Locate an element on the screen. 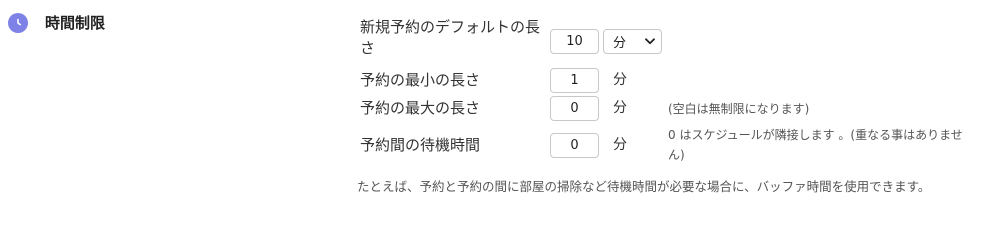 The width and height of the screenshot is (984, 240). unit-select-value: 分 is located at coordinates (620, 43).